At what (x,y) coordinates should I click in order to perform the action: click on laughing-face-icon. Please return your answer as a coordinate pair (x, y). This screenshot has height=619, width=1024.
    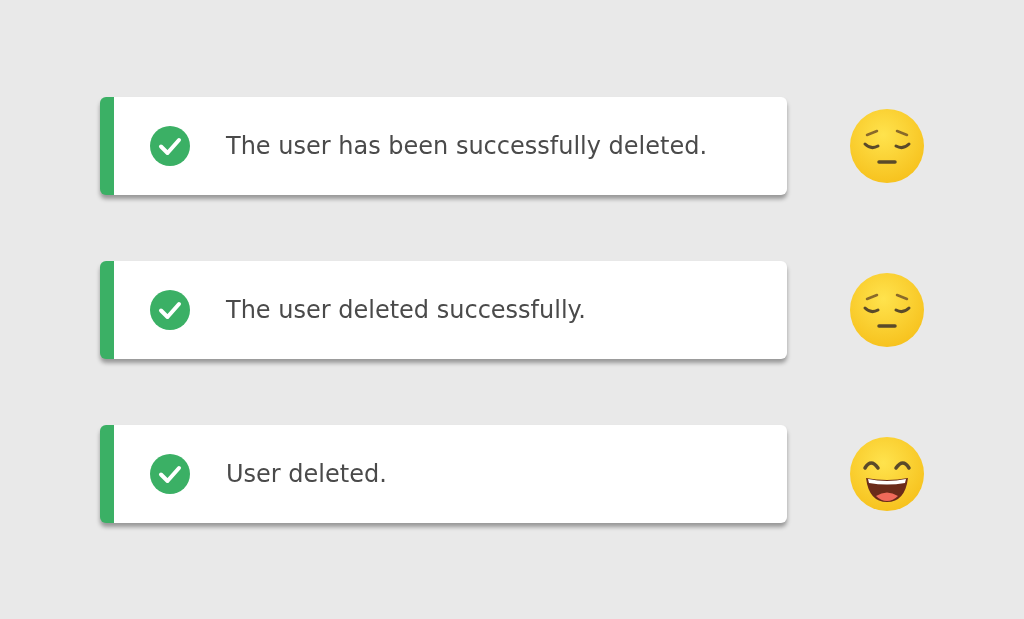
    Looking at the image, I should click on (887, 474).